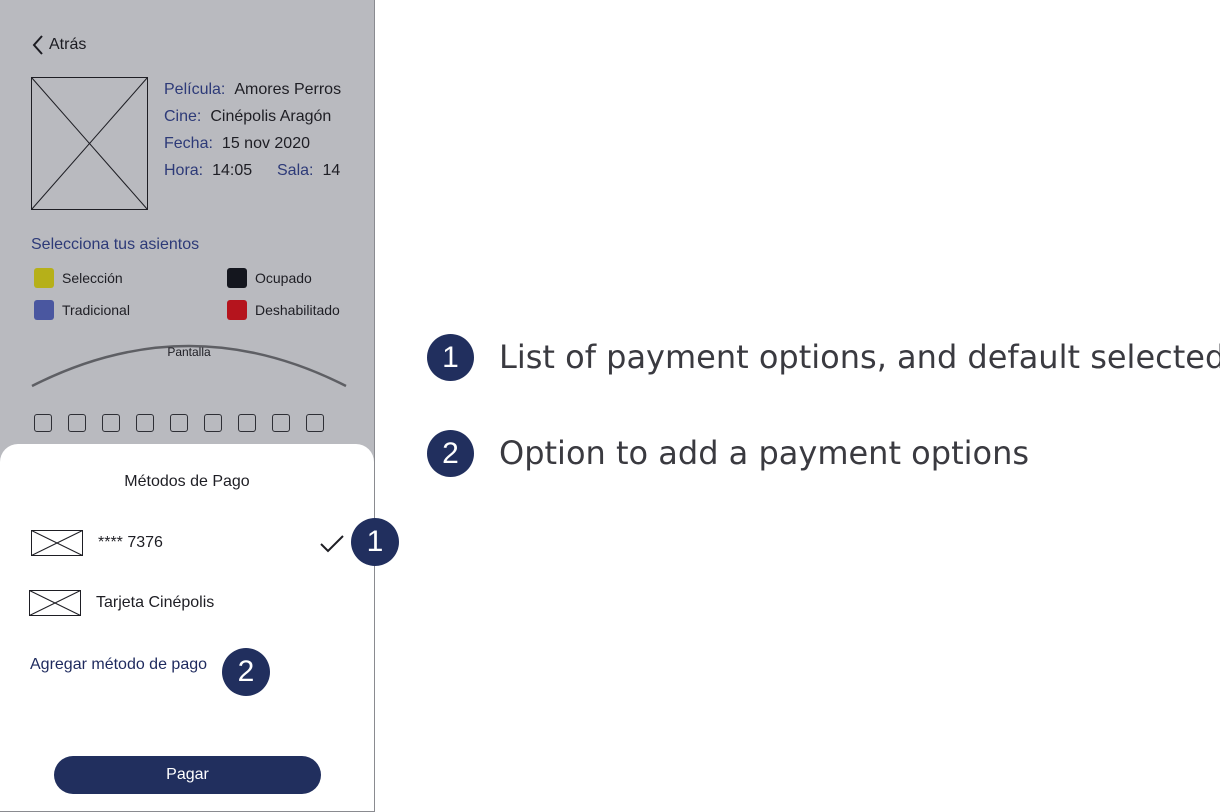 The height and width of the screenshot is (812, 1220). What do you see at coordinates (68, 44) in the screenshot?
I see `back-label: Atrás` at bounding box center [68, 44].